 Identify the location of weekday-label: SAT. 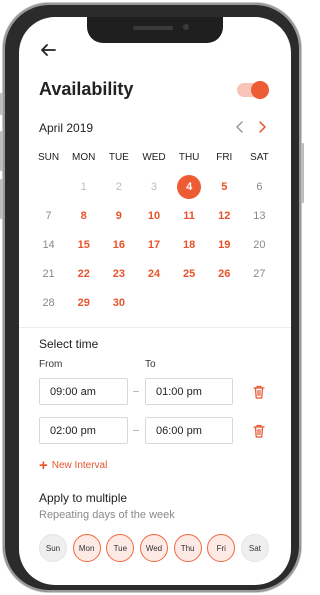
(259, 157).